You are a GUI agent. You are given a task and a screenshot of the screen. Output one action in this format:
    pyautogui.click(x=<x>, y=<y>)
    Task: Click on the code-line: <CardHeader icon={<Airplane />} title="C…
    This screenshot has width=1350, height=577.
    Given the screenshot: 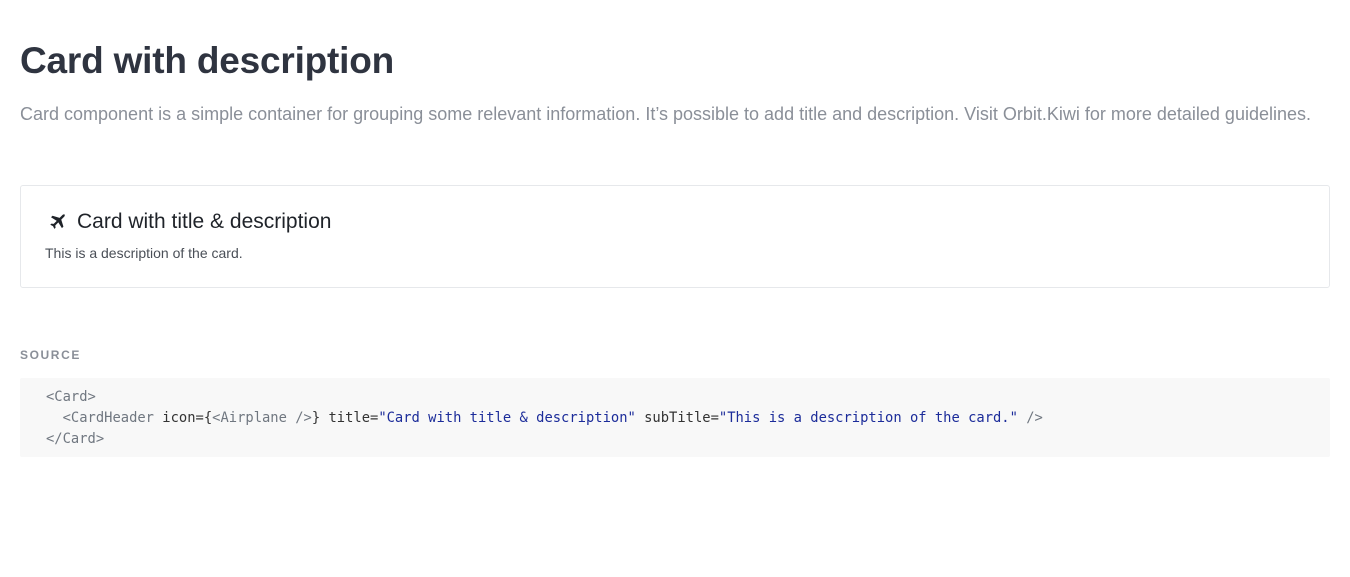 What is the action you would take?
    pyautogui.click(x=675, y=418)
    